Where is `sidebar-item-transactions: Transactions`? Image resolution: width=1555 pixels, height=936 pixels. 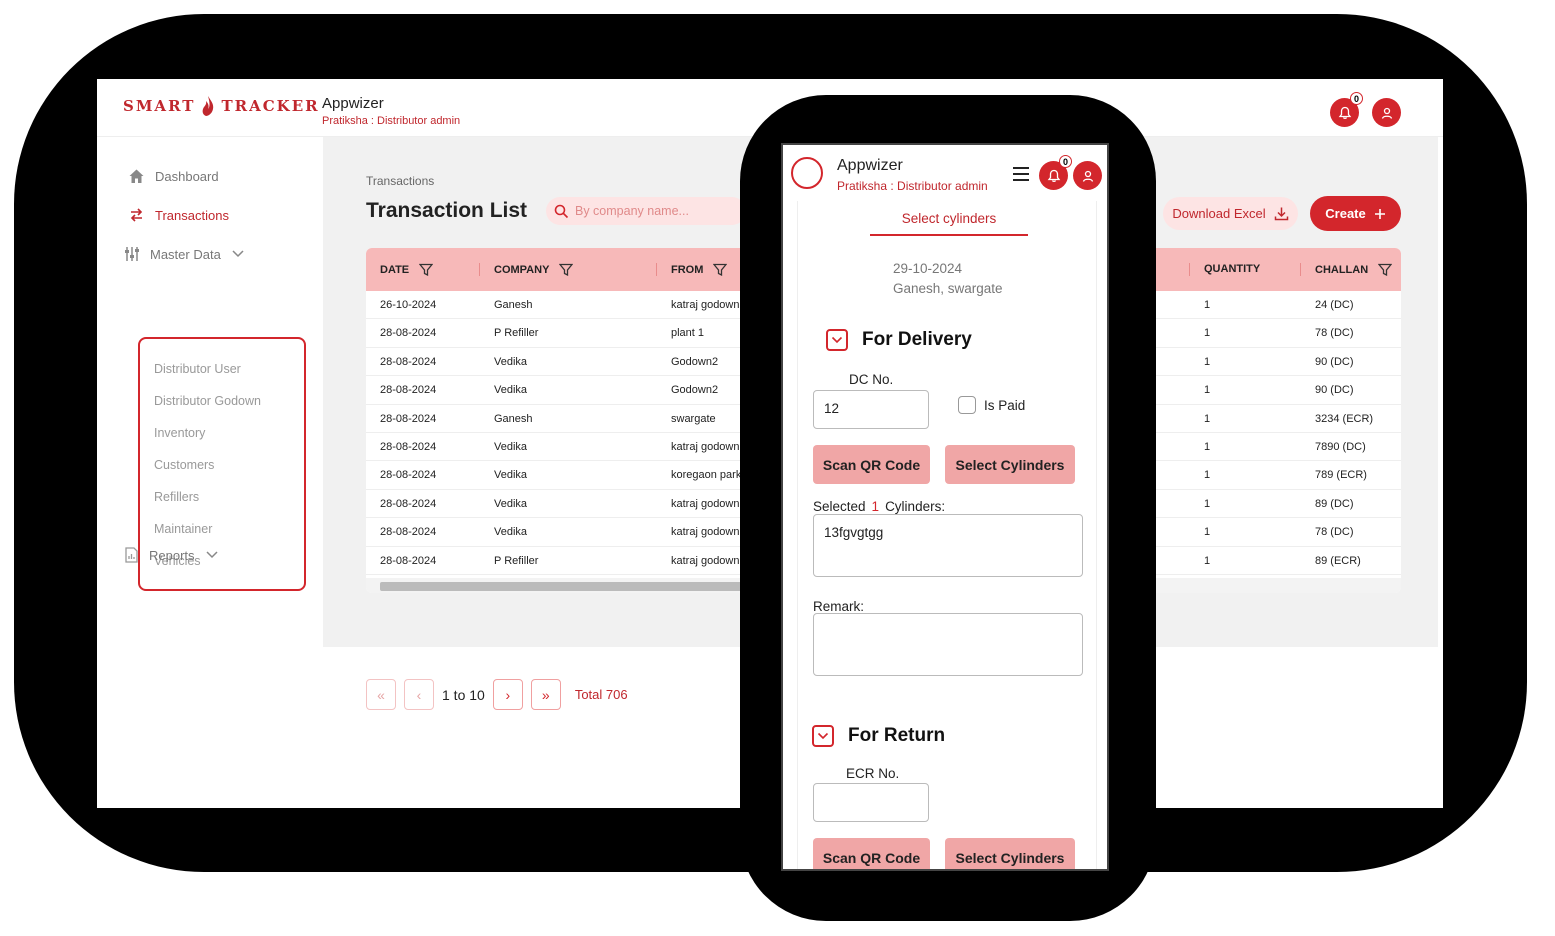 sidebar-item-transactions: Transactions is located at coordinates (178, 215).